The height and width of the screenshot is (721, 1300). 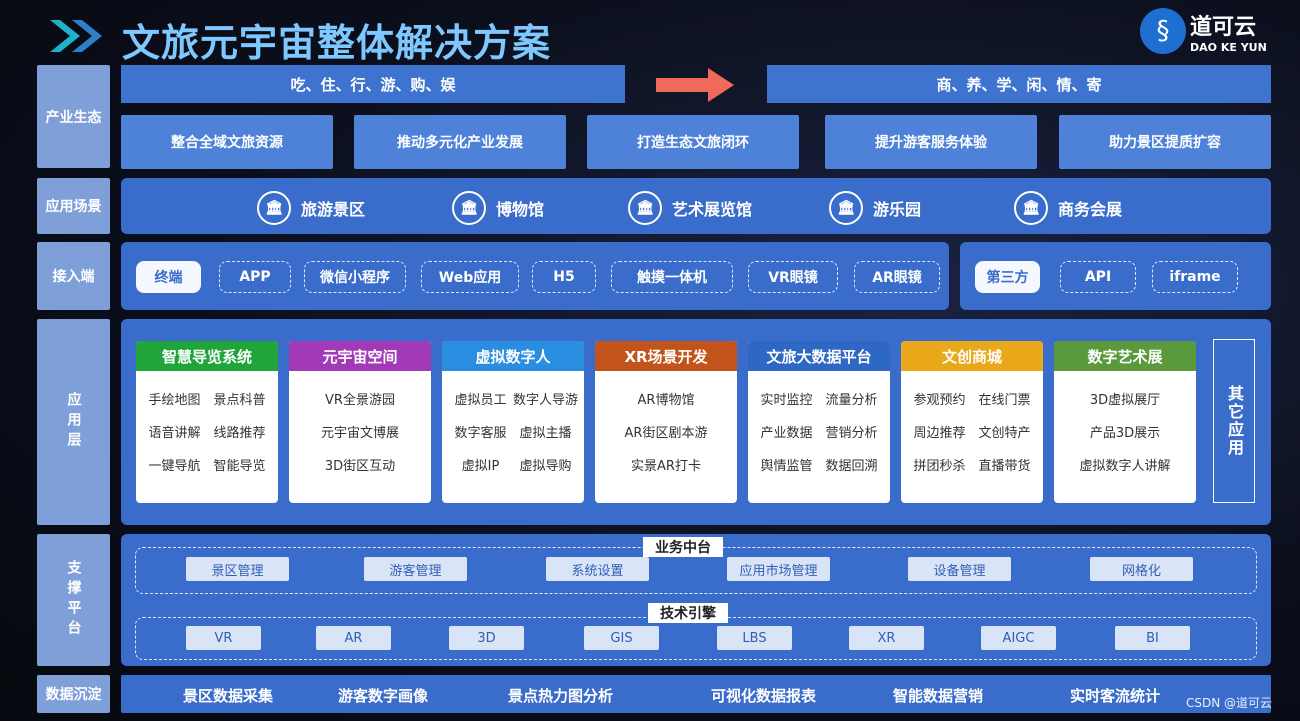 I want to click on tech-pill: GIS, so click(x=621, y=638).